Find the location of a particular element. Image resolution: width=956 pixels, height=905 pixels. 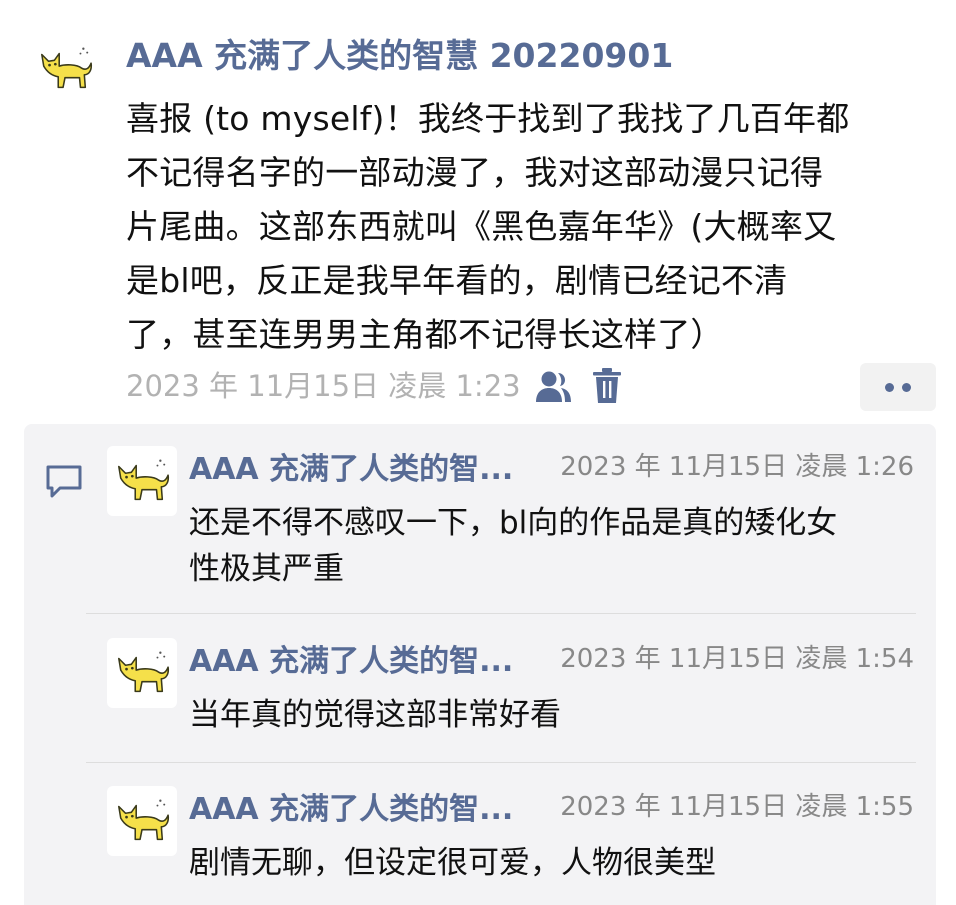

post-text-line: 不记得名字的一部动漫了，我对这部动漫只记得 is located at coordinates (475, 172).